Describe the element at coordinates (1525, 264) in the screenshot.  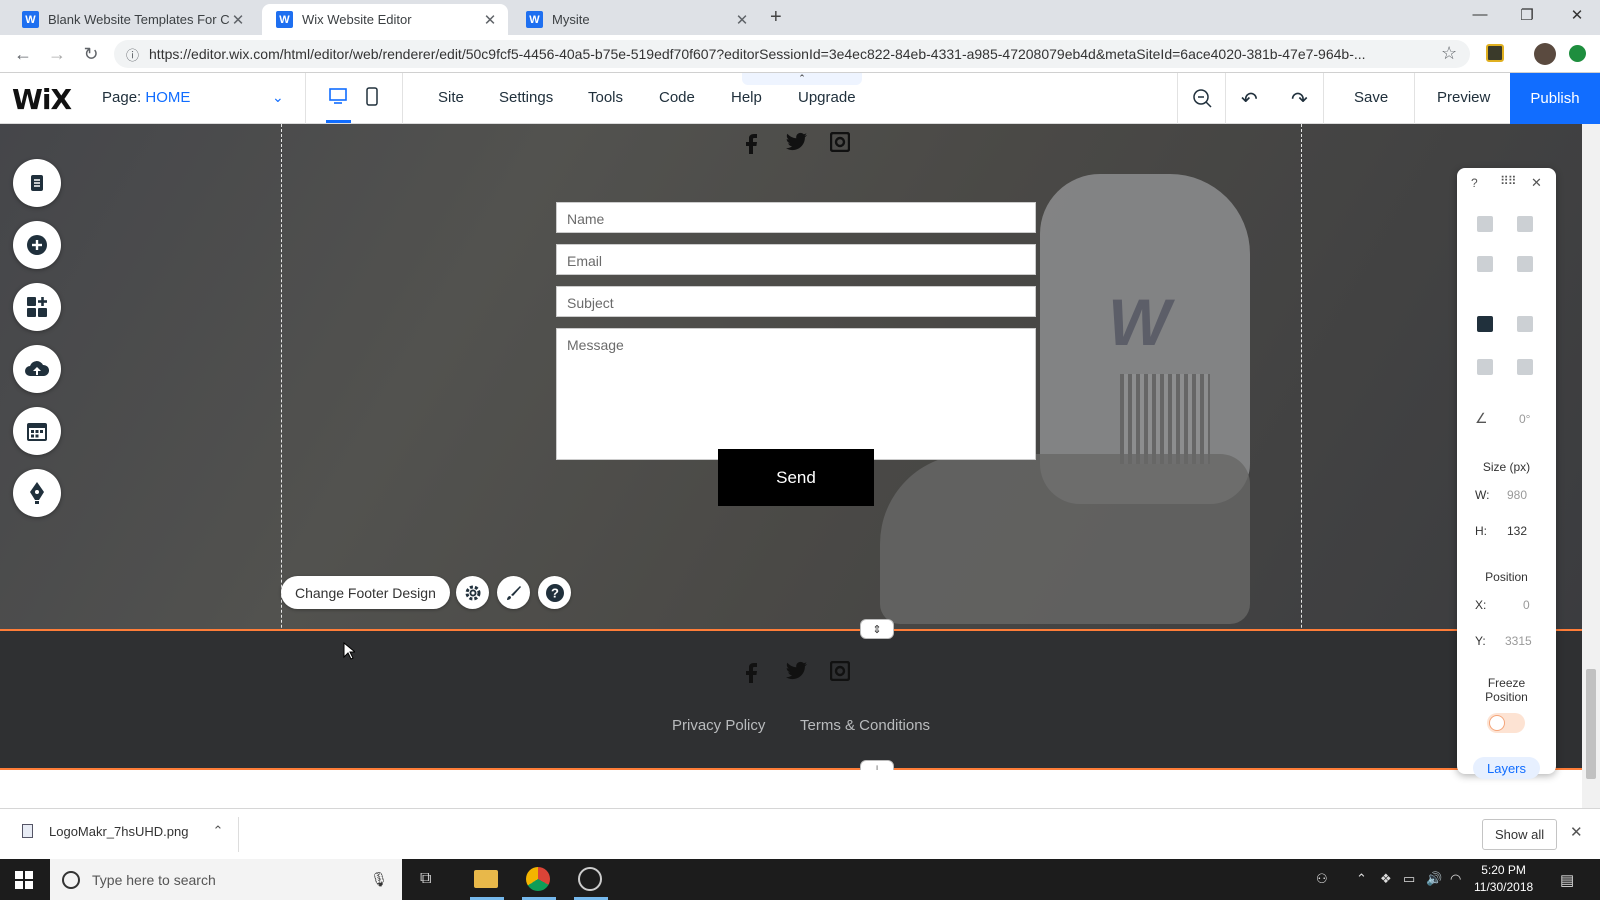
I see `delete-icon` at that location.